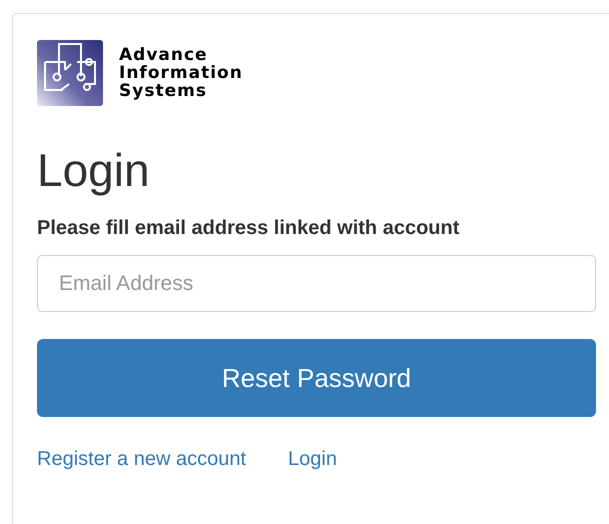 Image resolution: width=609 pixels, height=524 pixels. What do you see at coordinates (181, 73) in the screenshot?
I see `logo-text: Information` at bounding box center [181, 73].